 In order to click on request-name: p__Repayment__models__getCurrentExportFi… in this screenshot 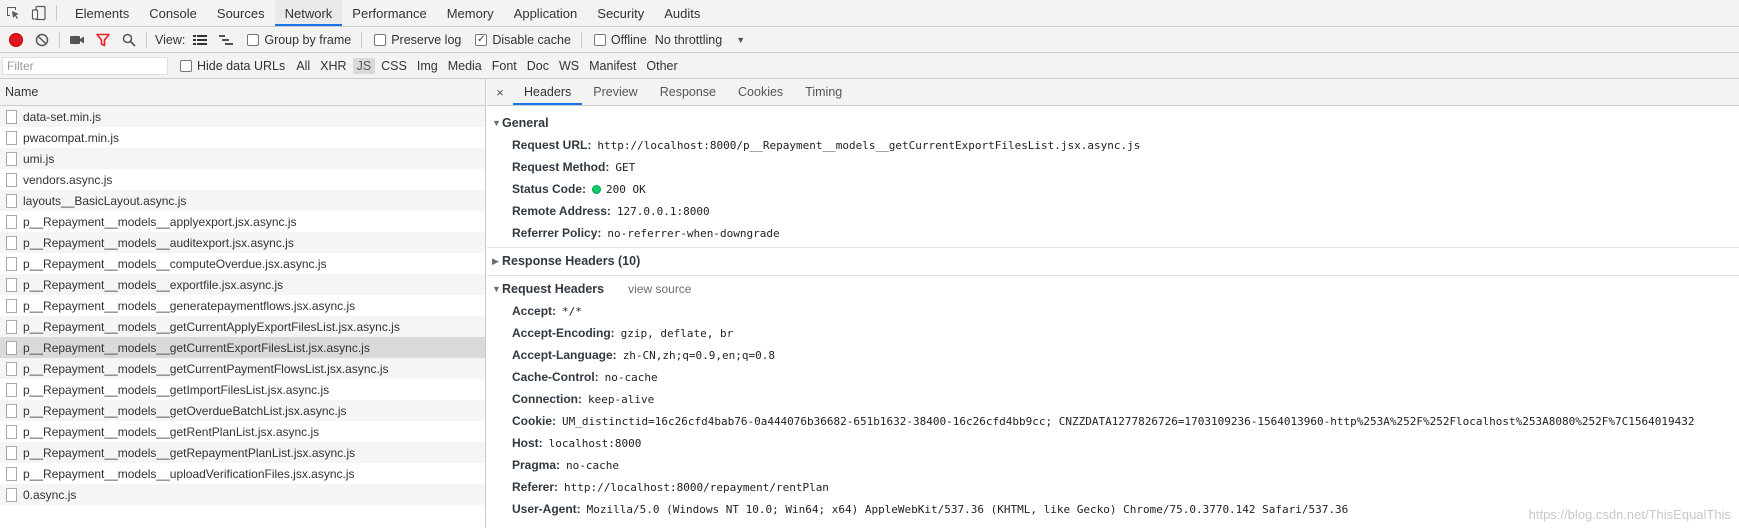, I will do `click(196, 347)`.